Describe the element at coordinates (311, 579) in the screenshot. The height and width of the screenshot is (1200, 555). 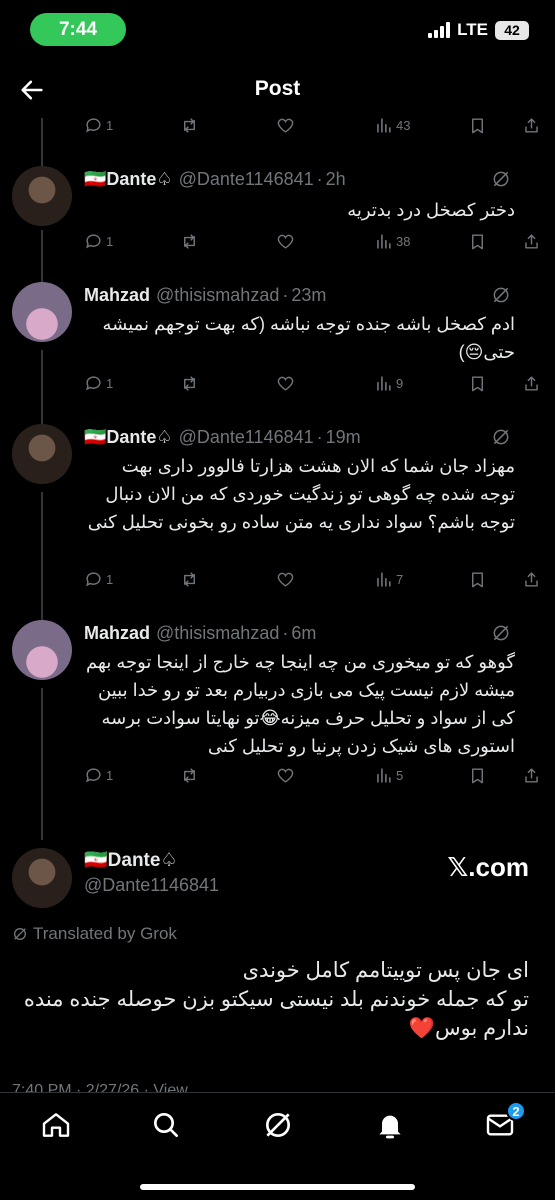
I see `action-bar: 1 7` at that location.